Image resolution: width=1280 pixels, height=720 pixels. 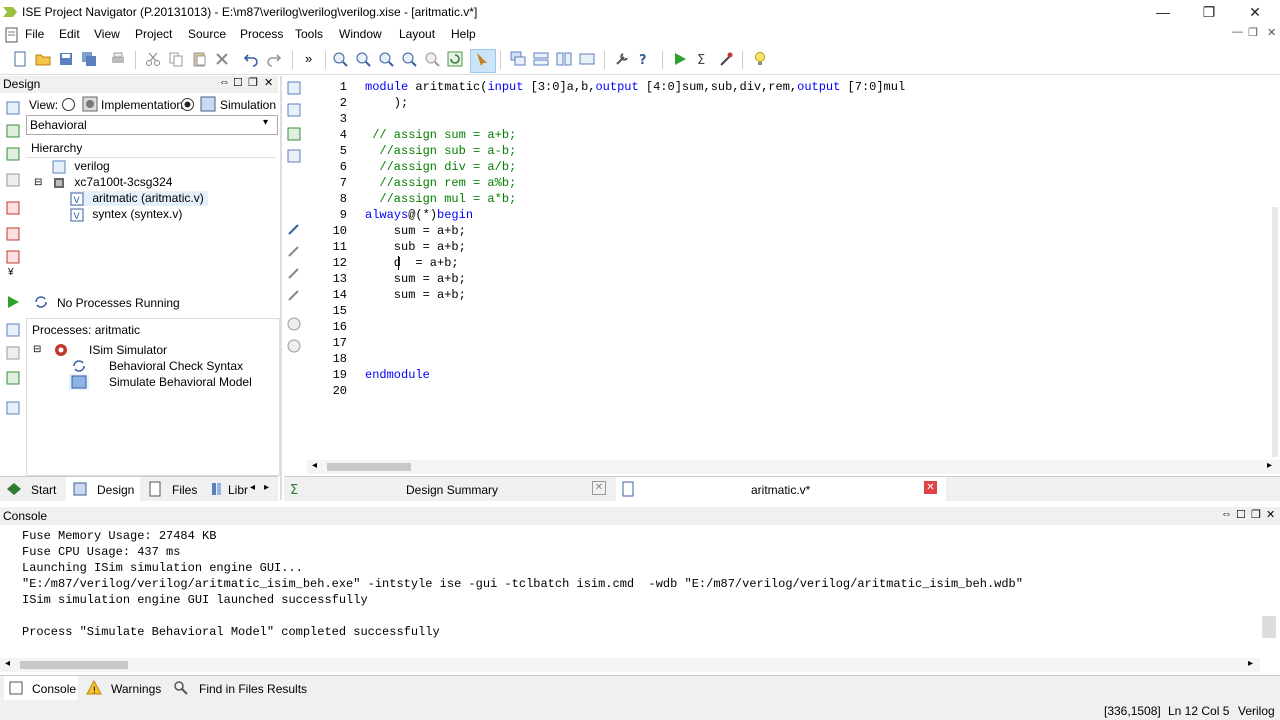 What do you see at coordinates (1237, 32) in the screenshot?
I see `mdi-minimize-icon: —` at bounding box center [1237, 32].